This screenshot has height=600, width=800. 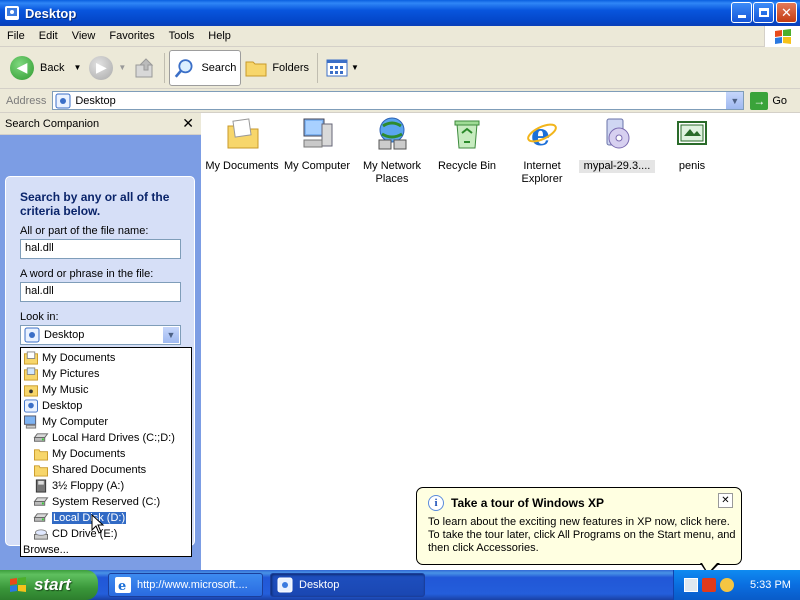 What do you see at coordinates (41, 437) in the screenshot?
I see `hard-drive-icon` at bounding box center [41, 437].